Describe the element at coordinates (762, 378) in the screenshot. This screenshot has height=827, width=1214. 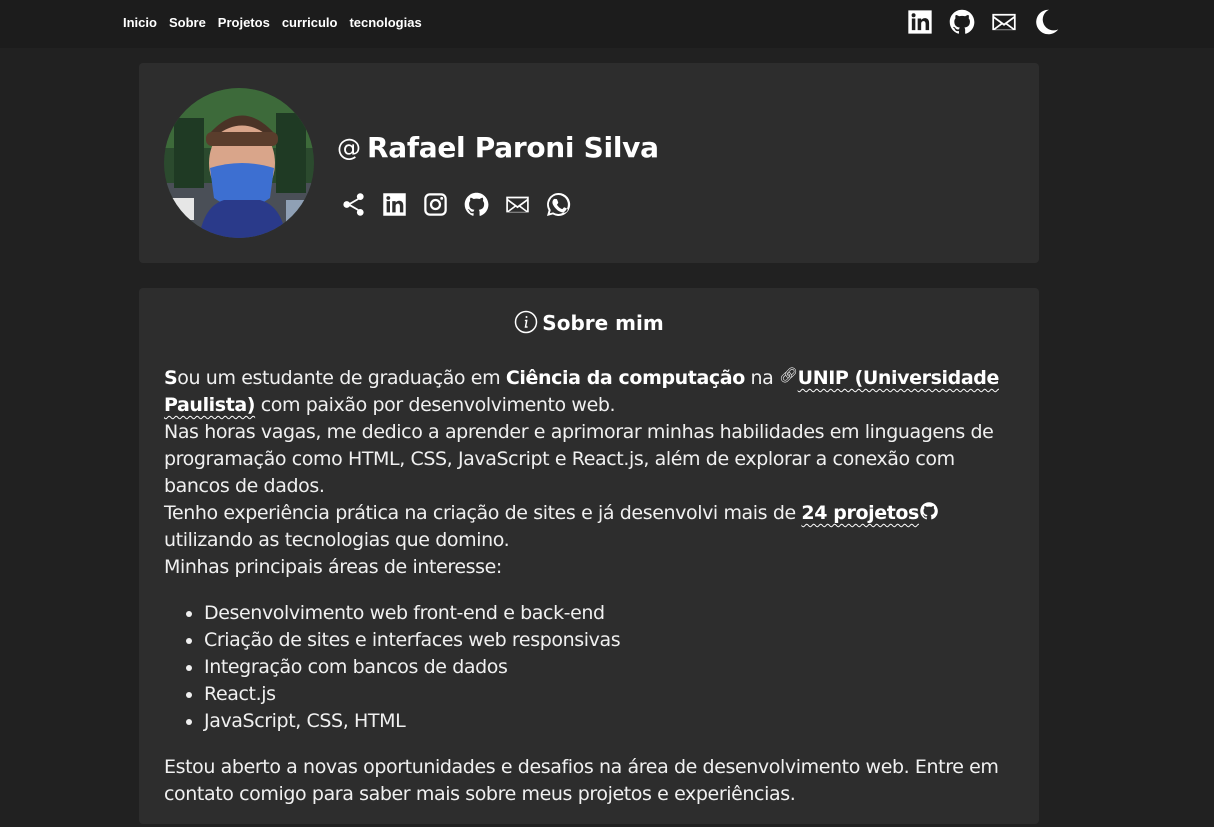
I see `text: na` at that location.